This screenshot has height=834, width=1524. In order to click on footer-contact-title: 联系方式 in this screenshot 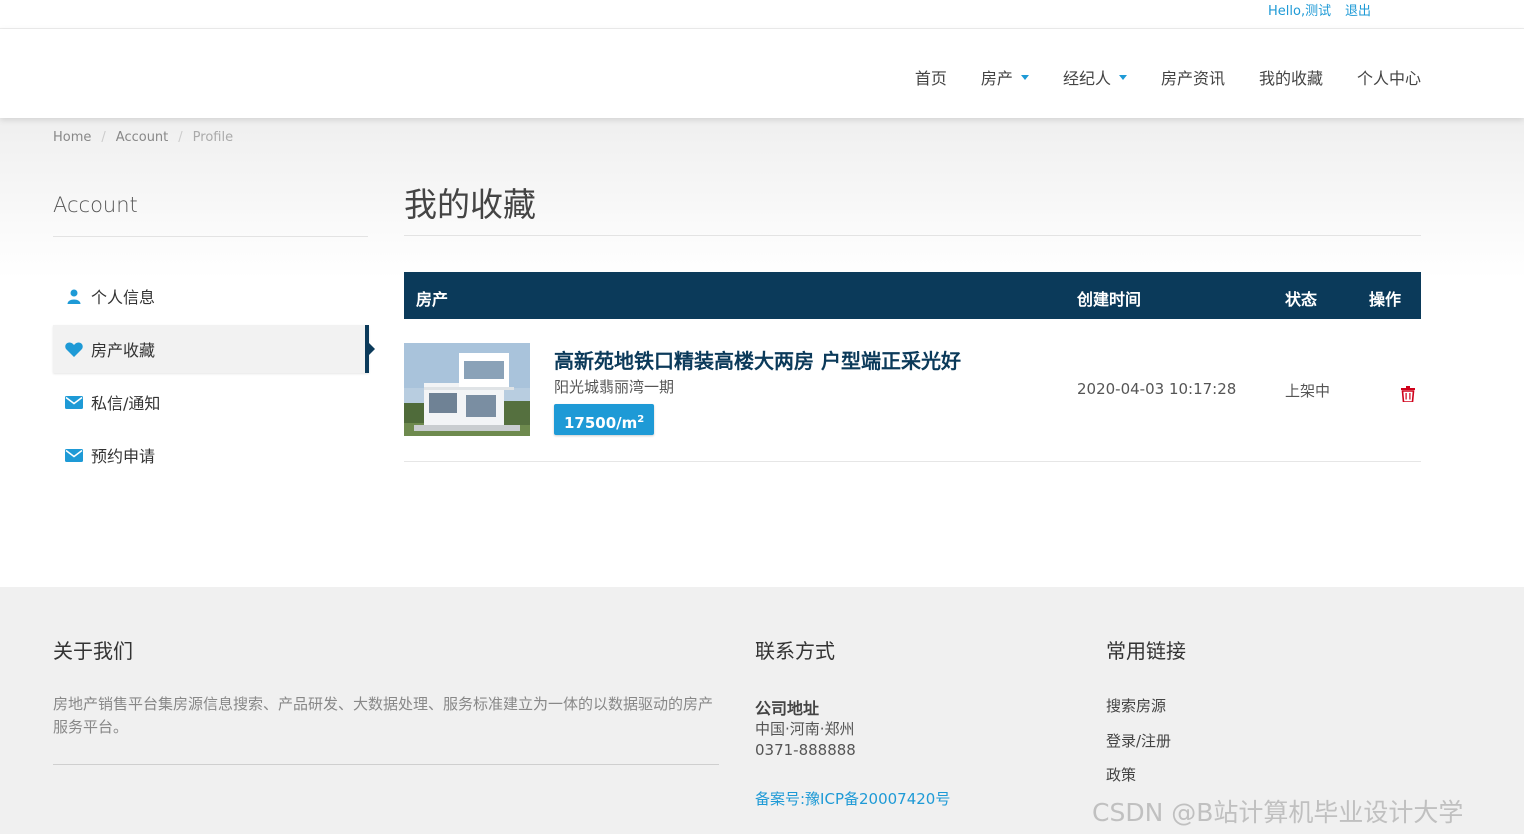, I will do `click(795, 651)`.